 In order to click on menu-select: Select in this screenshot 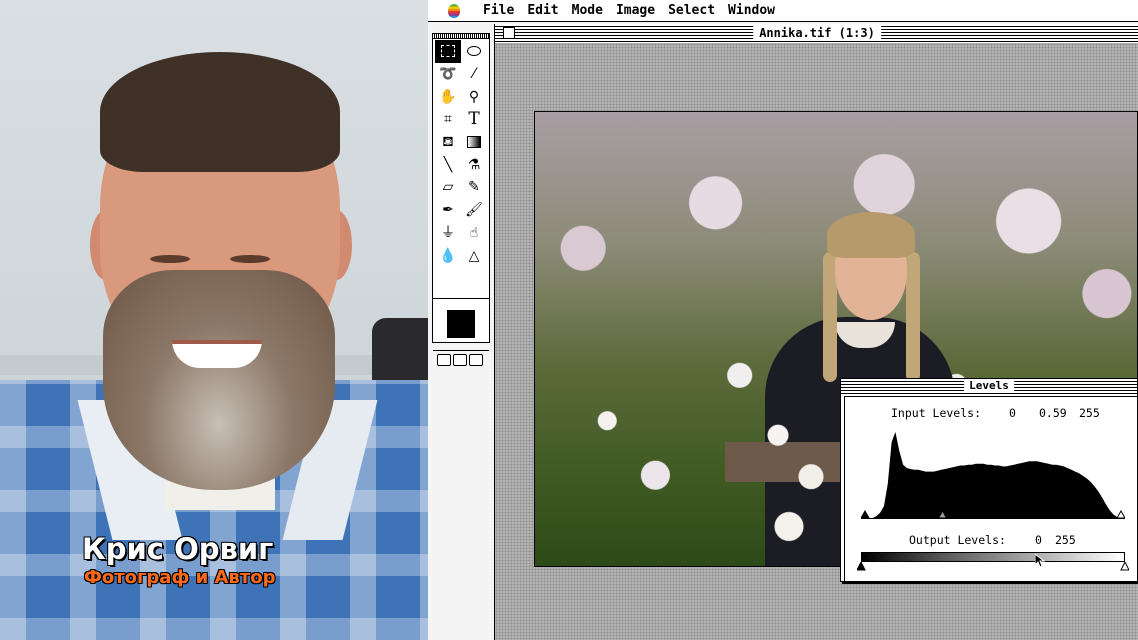, I will do `click(691, 10)`.